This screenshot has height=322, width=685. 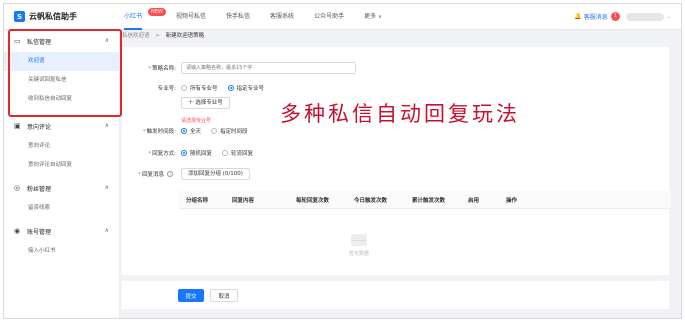 I want to click on strategy-name-input, so click(x=268, y=68).